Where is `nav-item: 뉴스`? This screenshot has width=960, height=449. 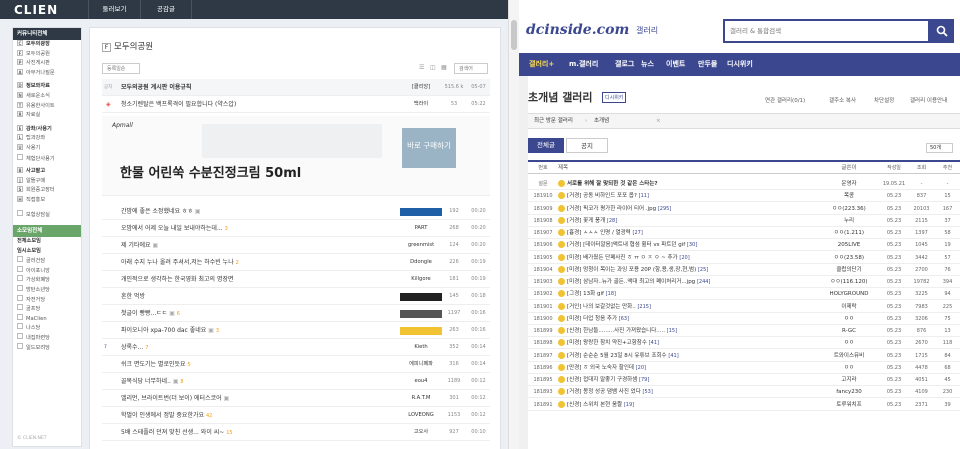 nav-item: 뉴스 is located at coordinates (647, 64).